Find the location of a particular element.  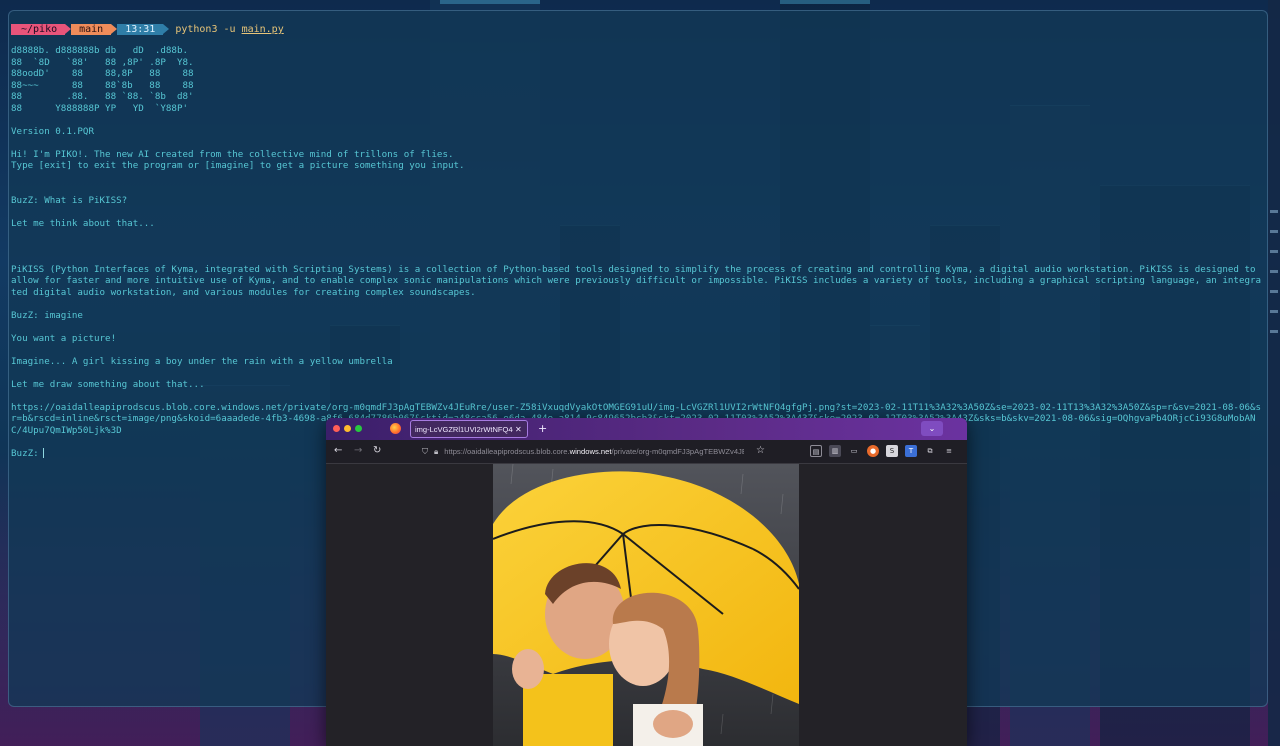

terminal-line: 88 `8D `88' 88 ,8P' .8P Y8. is located at coordinates (102, 62).